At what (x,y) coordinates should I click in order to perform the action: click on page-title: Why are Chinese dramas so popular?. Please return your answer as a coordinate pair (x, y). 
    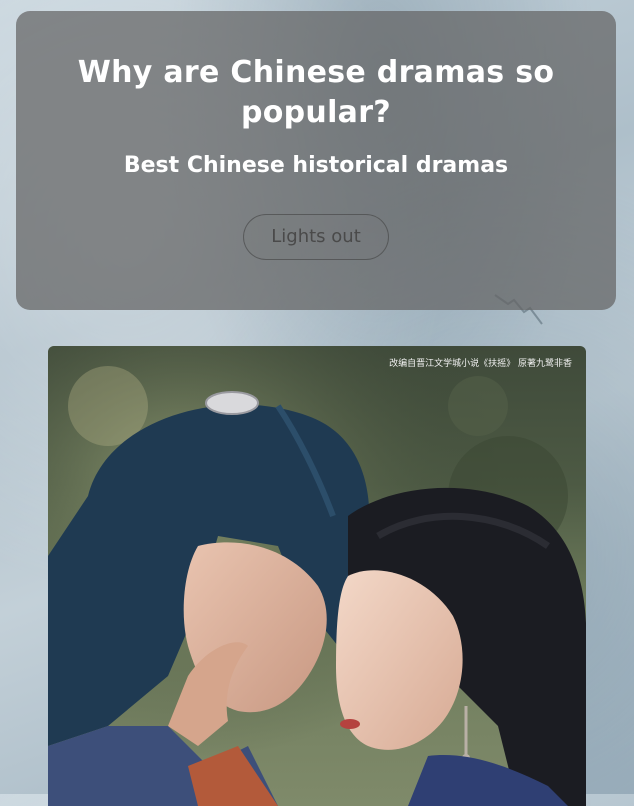
    Looking at the image, I should click on (316, 92).